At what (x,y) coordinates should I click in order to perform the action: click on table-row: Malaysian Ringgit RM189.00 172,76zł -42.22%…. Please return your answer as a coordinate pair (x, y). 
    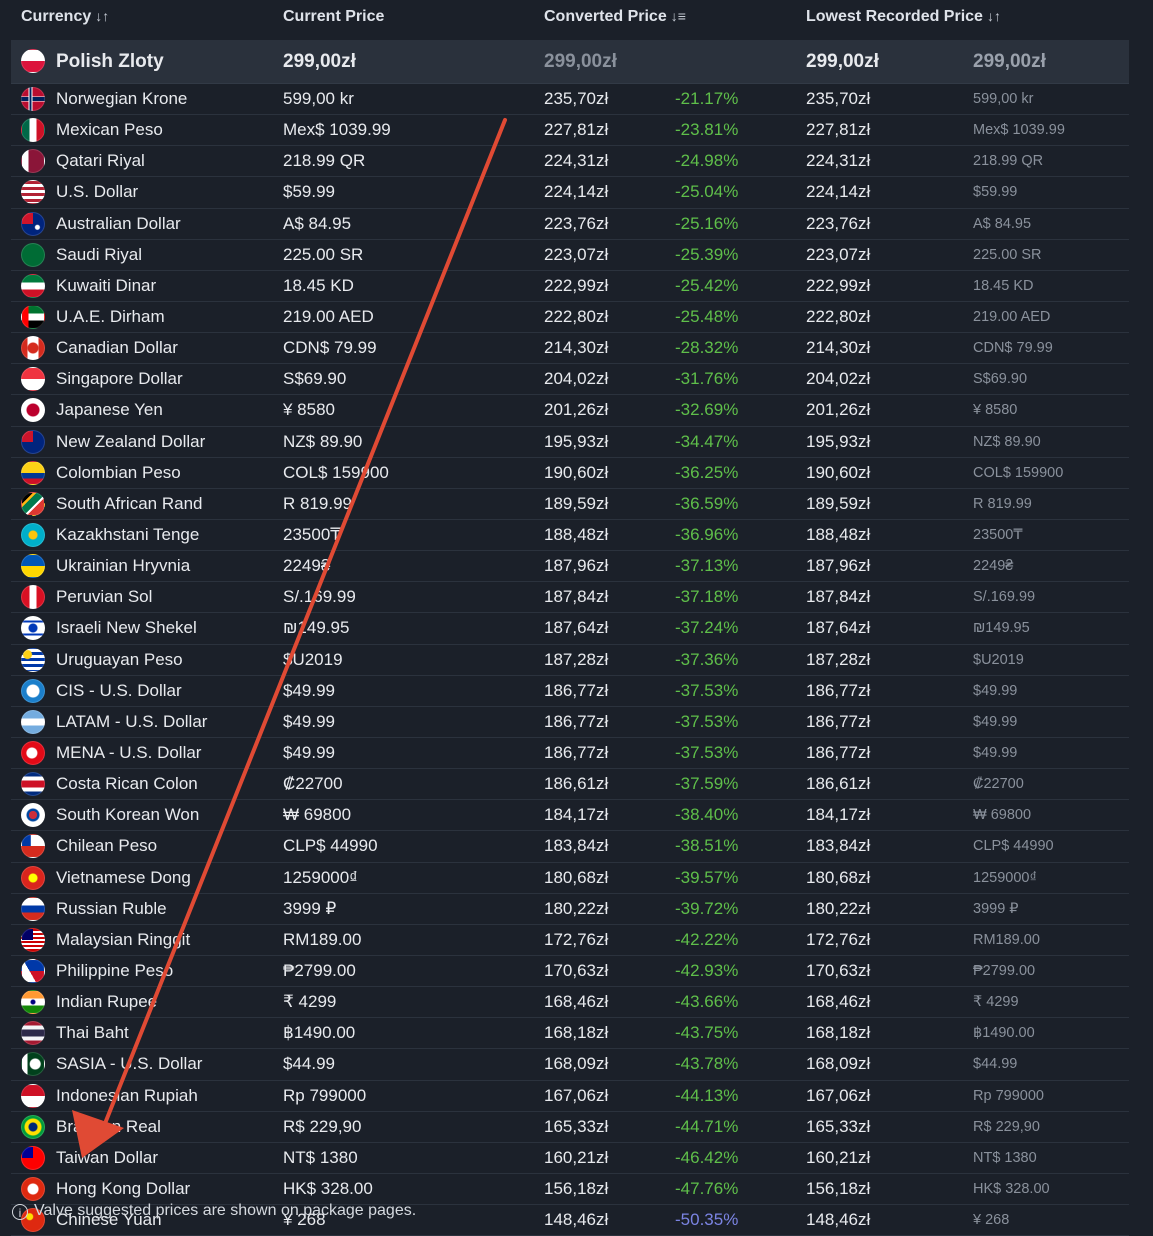
    Looking at the image, I should click on (570, 940).